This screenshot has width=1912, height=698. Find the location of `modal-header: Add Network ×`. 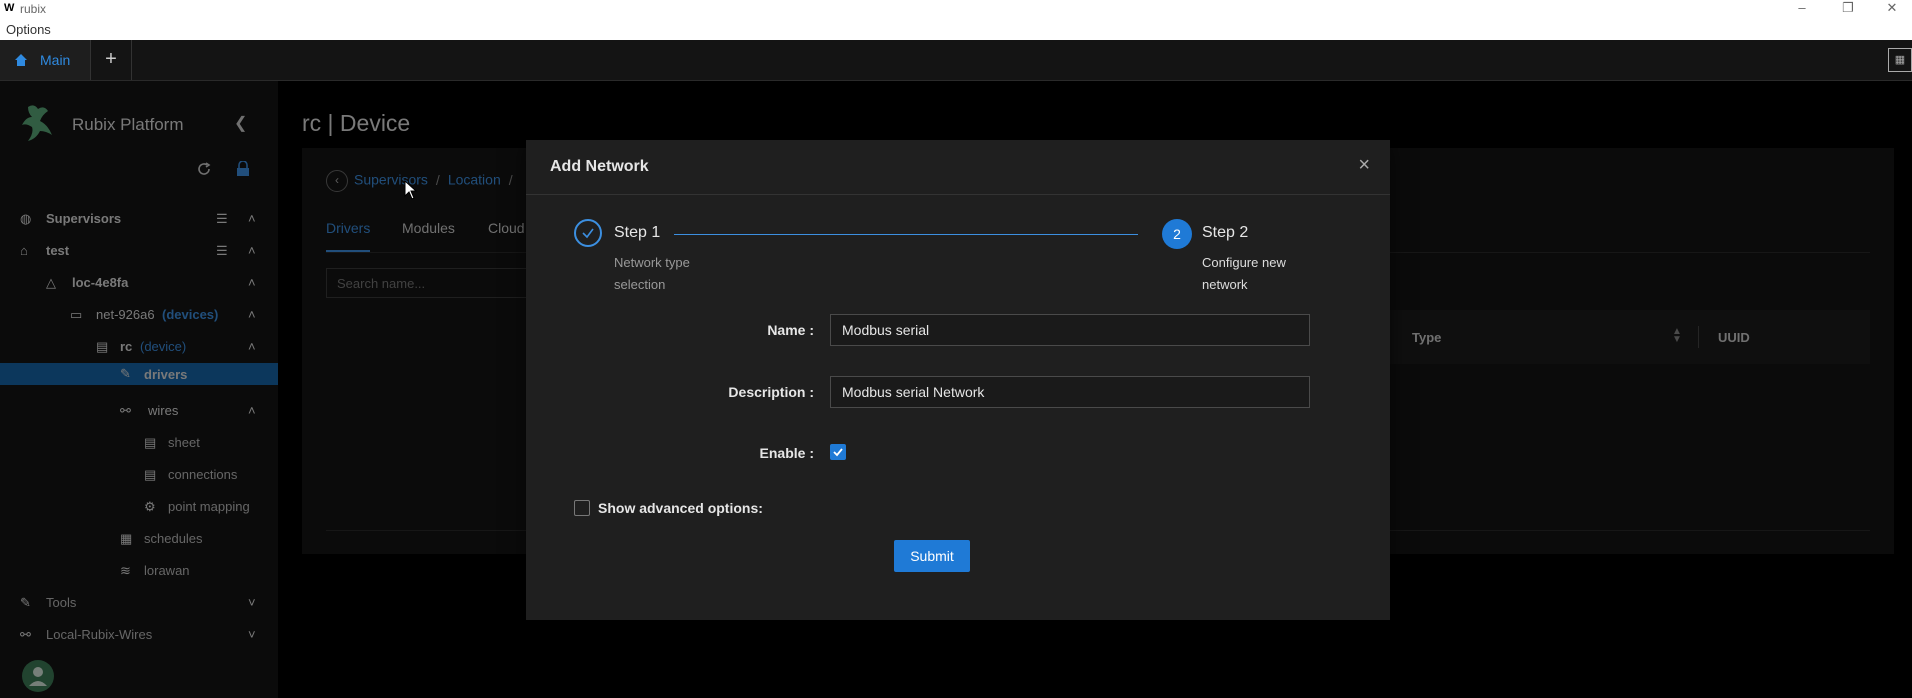

modal-header: Add Network × is located at coordinates (958, 167).